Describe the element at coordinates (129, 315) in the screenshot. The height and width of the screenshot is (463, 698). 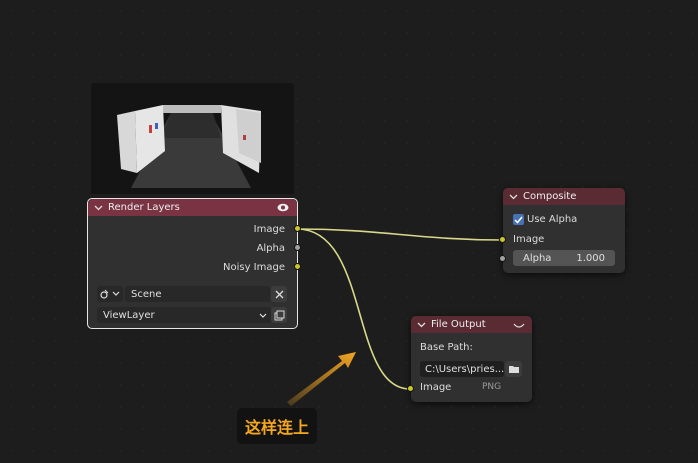
I see `view-layer-value: ViewLayer` at that location.